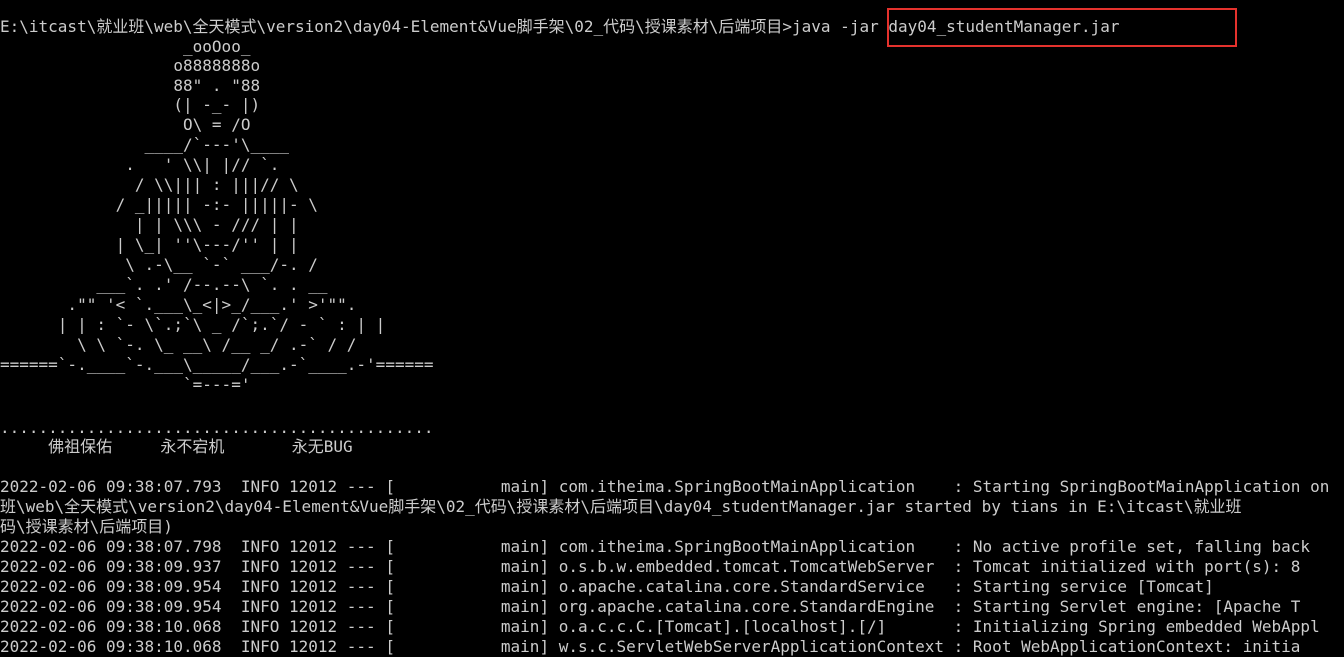 The image size is (1344, 657). Describe the element at coordinates (130, 85) in the screenshot. I see `banner-line: 88" . "88` at that location.